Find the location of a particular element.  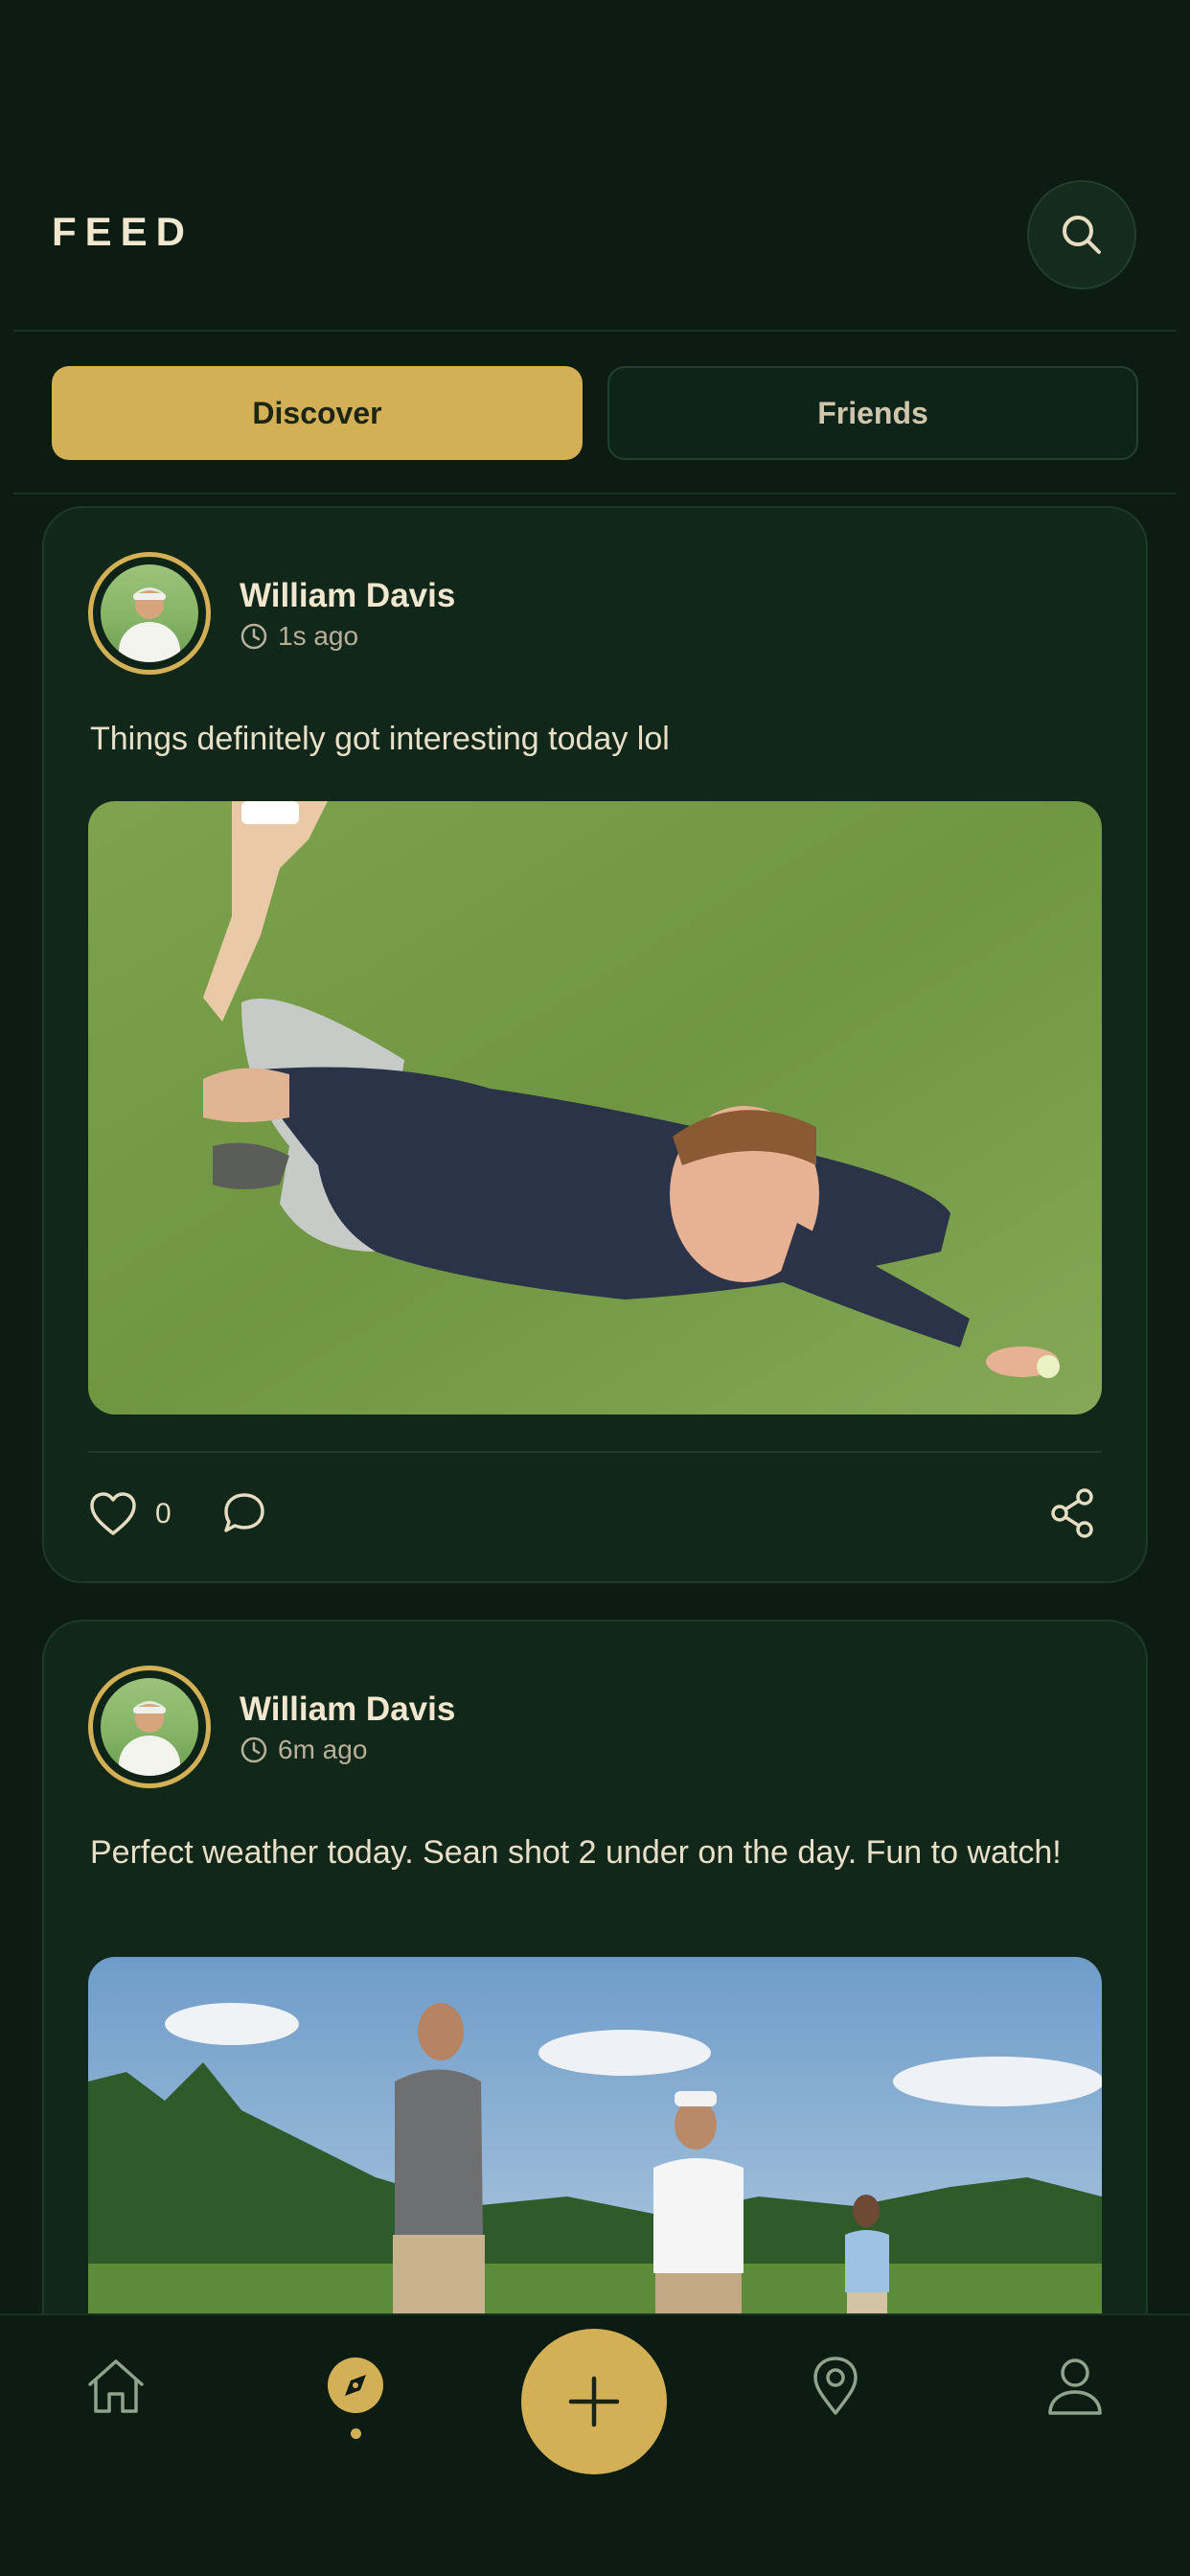

top-bar: FEED is located at coordinates (595, 166).